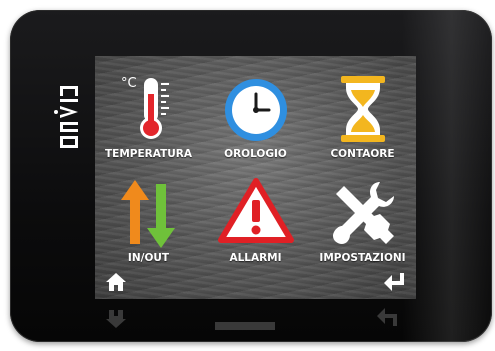  What do you see at coordinates (363, 213) in the screenshot?
I see `tools-icon` at bounding box center [363, 213].